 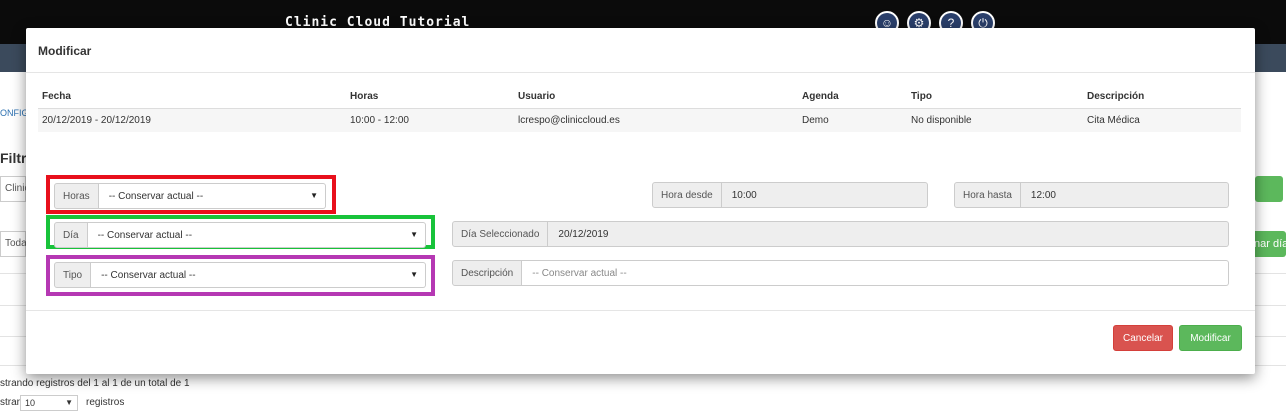 I want to click on column-header: Horas, so click(x=430, y=97).